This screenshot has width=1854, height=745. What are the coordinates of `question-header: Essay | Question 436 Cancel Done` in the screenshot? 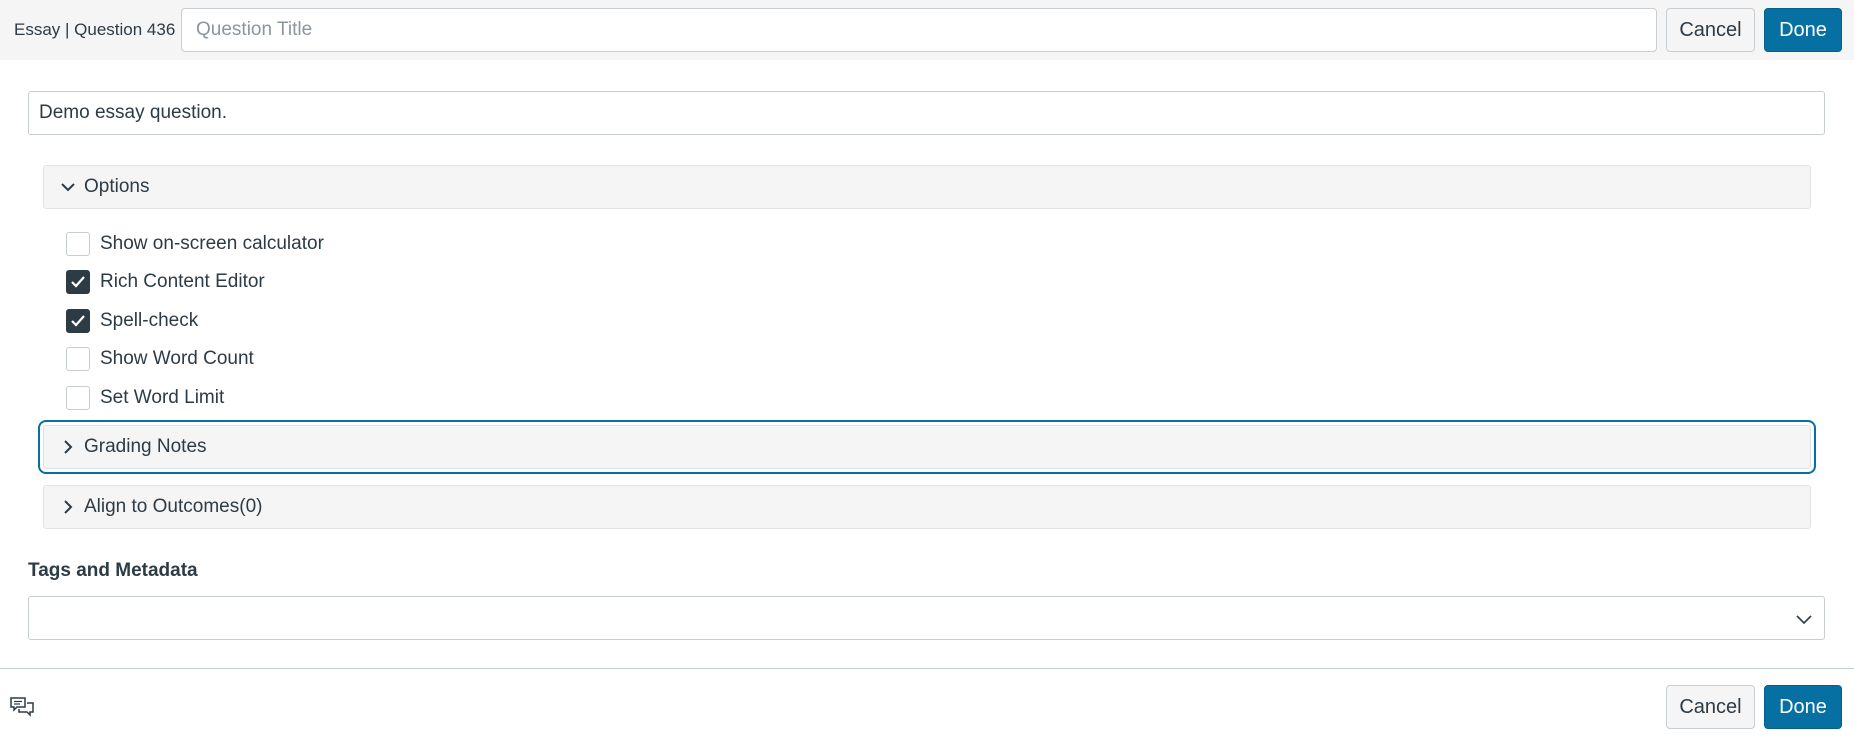 It's located at (927, 30).